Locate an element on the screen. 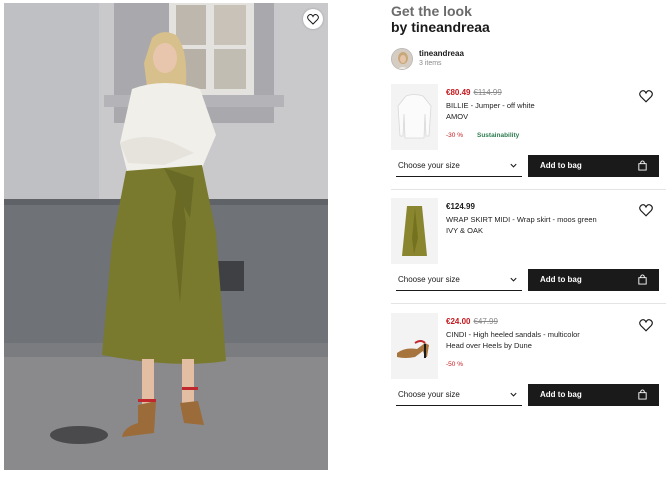 This screenshot has width=670, height=479. product-brand: AMOV is located at coordinates (457, 116).